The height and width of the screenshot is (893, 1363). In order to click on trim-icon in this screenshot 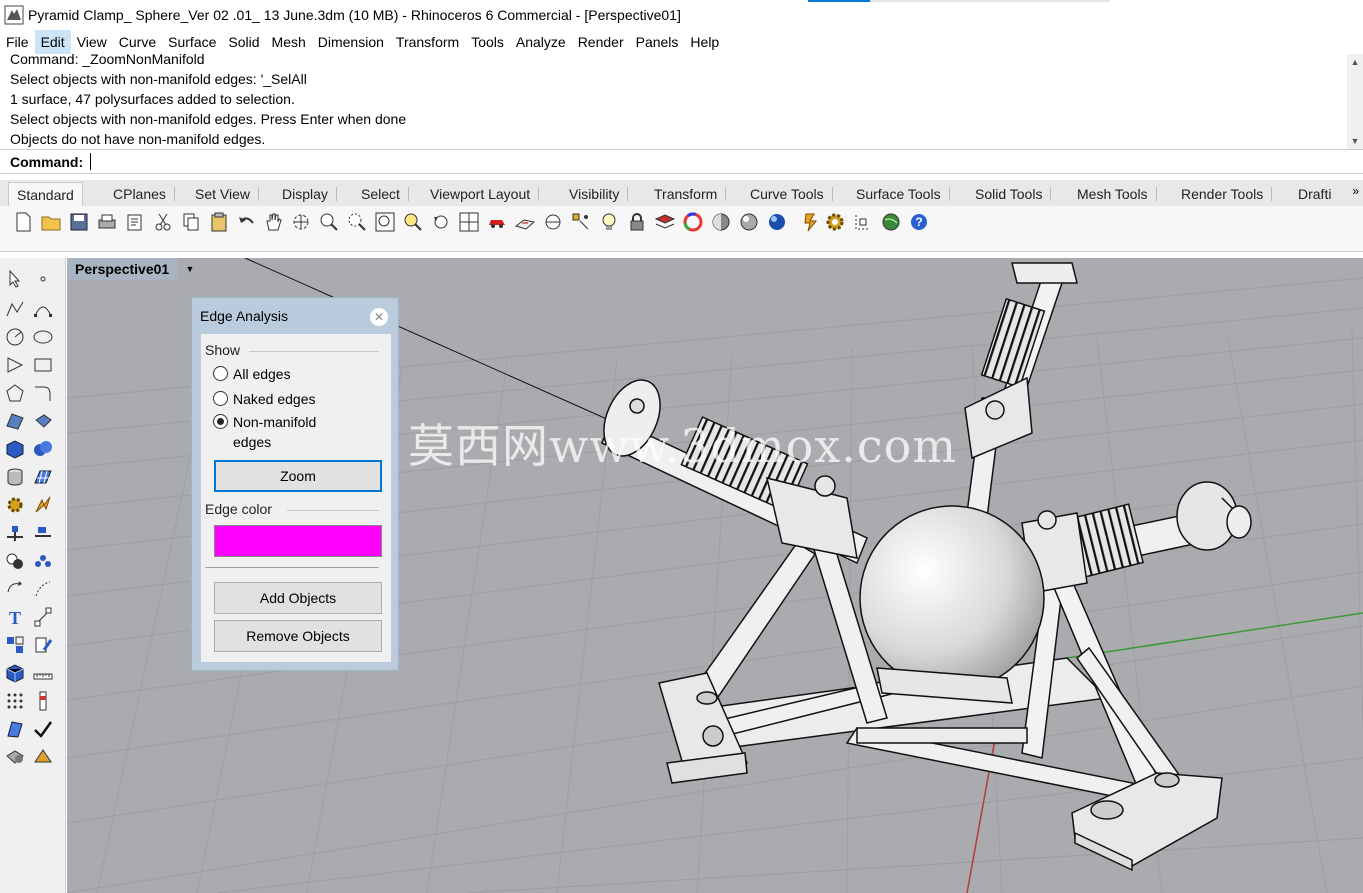, I will do `click(15, 533)`.